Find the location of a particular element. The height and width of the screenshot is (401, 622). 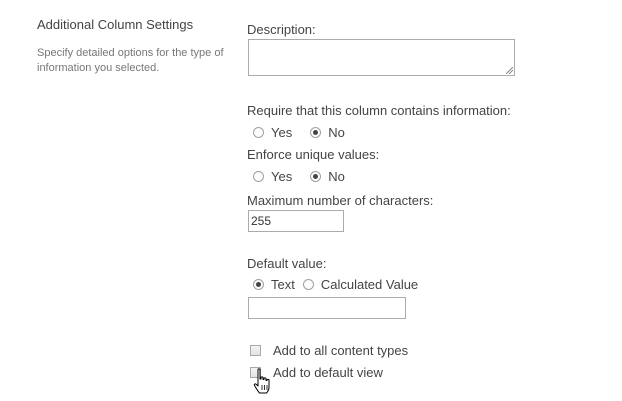

unique-no-label: No is located at coordinates (336, 176).